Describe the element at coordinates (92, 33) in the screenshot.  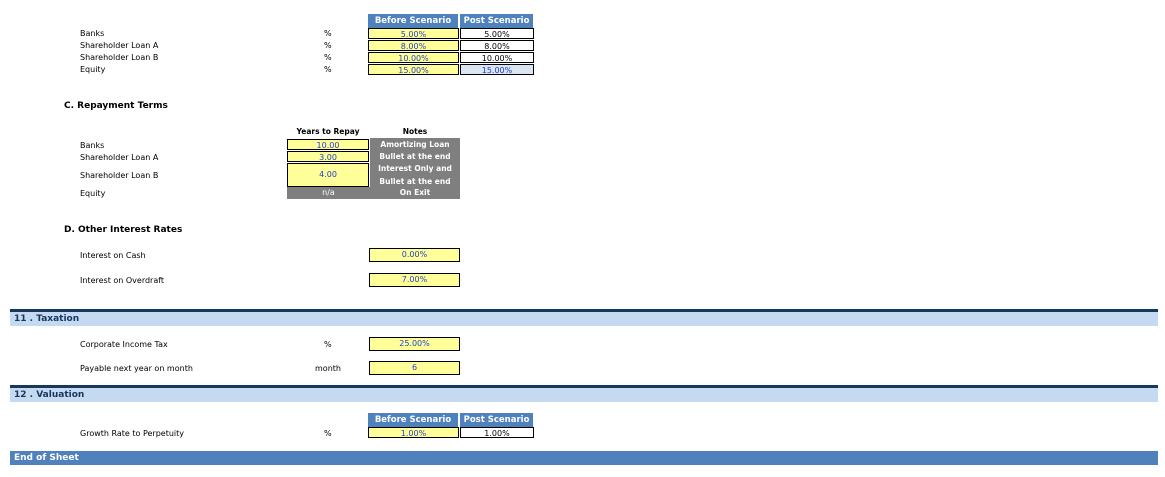
I see `rate-label-banks: Banks` at that location.